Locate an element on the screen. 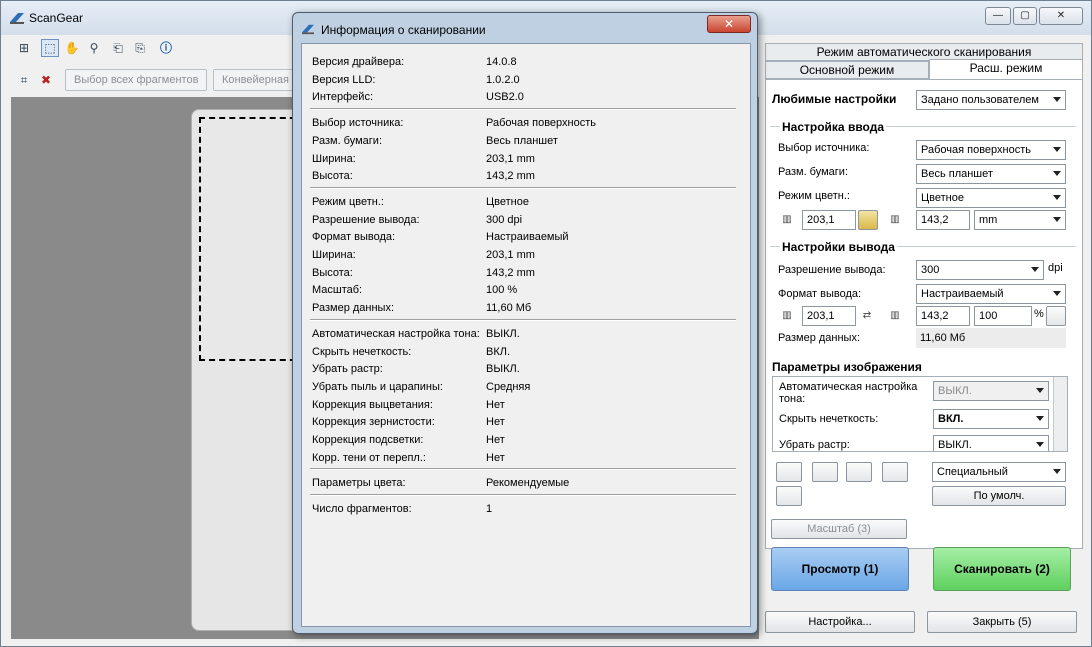  info-key: Высота: is located at coordinates (332, 272).